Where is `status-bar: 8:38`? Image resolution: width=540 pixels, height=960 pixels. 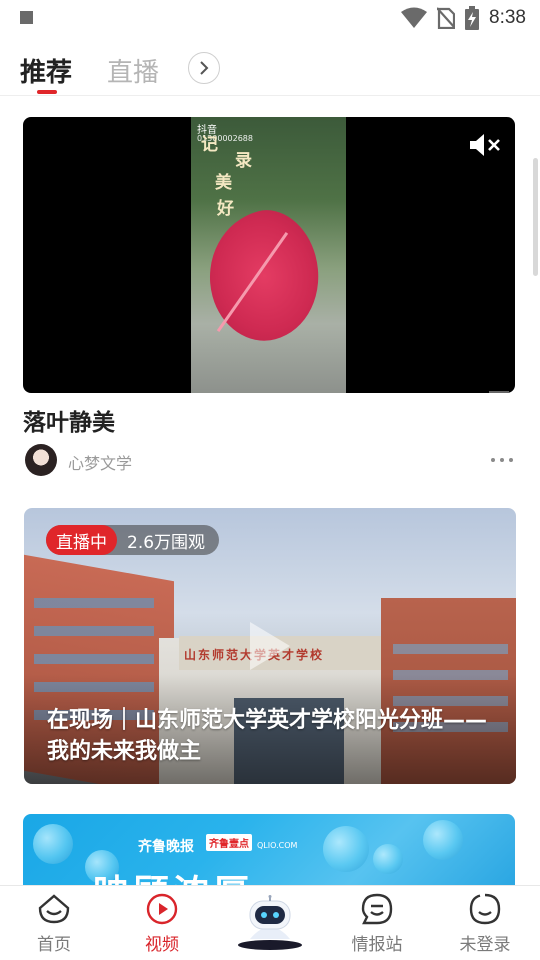 status-bar: 8:38 is located at coordinates (270, 18).